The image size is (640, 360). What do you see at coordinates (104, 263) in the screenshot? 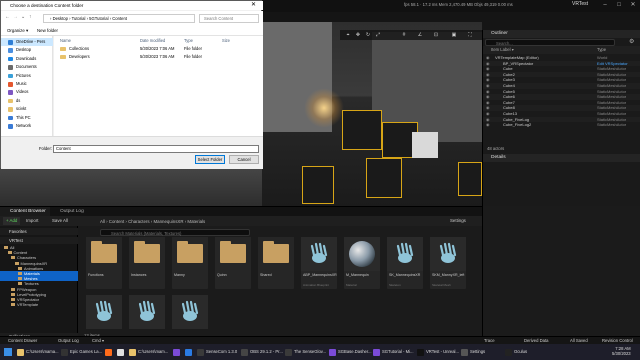
I see `folder-tile: Functions` at bounding box center [104, 263].